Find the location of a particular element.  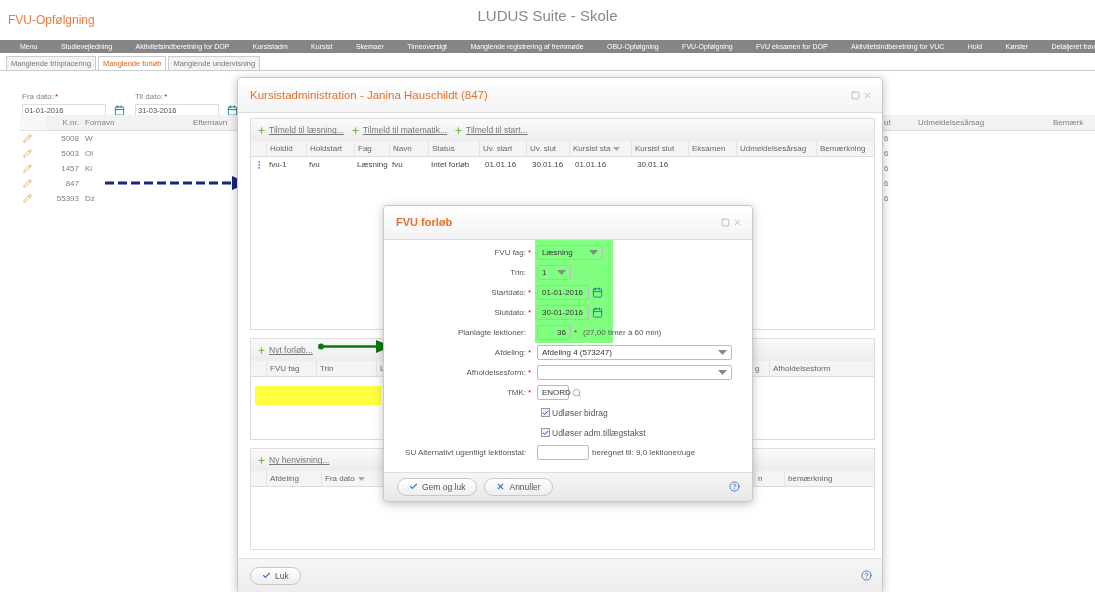

input-field: ENORD is located at coordinates (553, 393).